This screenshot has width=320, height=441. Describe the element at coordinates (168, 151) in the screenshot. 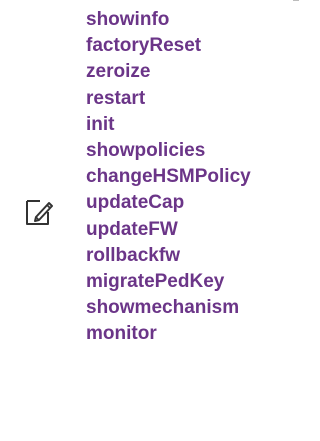

I see `command-showpolicies: showpolicies` at that location.